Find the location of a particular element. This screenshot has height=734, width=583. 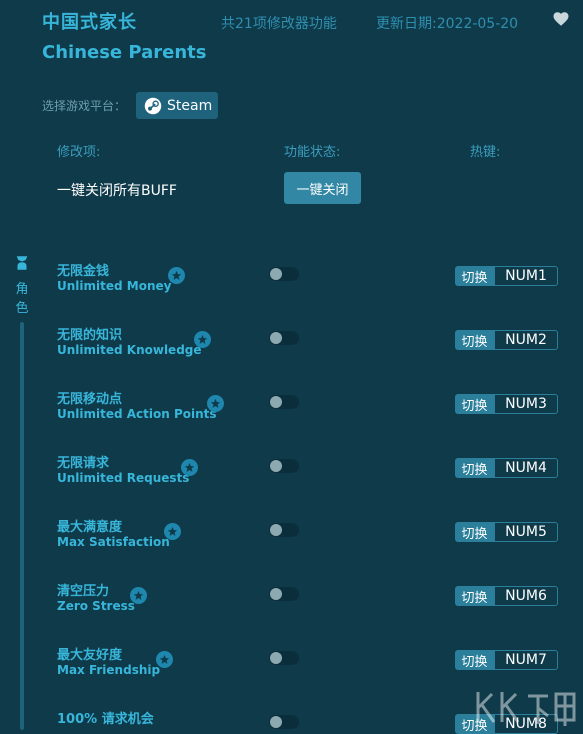

cheat-row: 最大满意度 Max Satisfaction 切换 NUM5 is located at coordinates (291, 548).